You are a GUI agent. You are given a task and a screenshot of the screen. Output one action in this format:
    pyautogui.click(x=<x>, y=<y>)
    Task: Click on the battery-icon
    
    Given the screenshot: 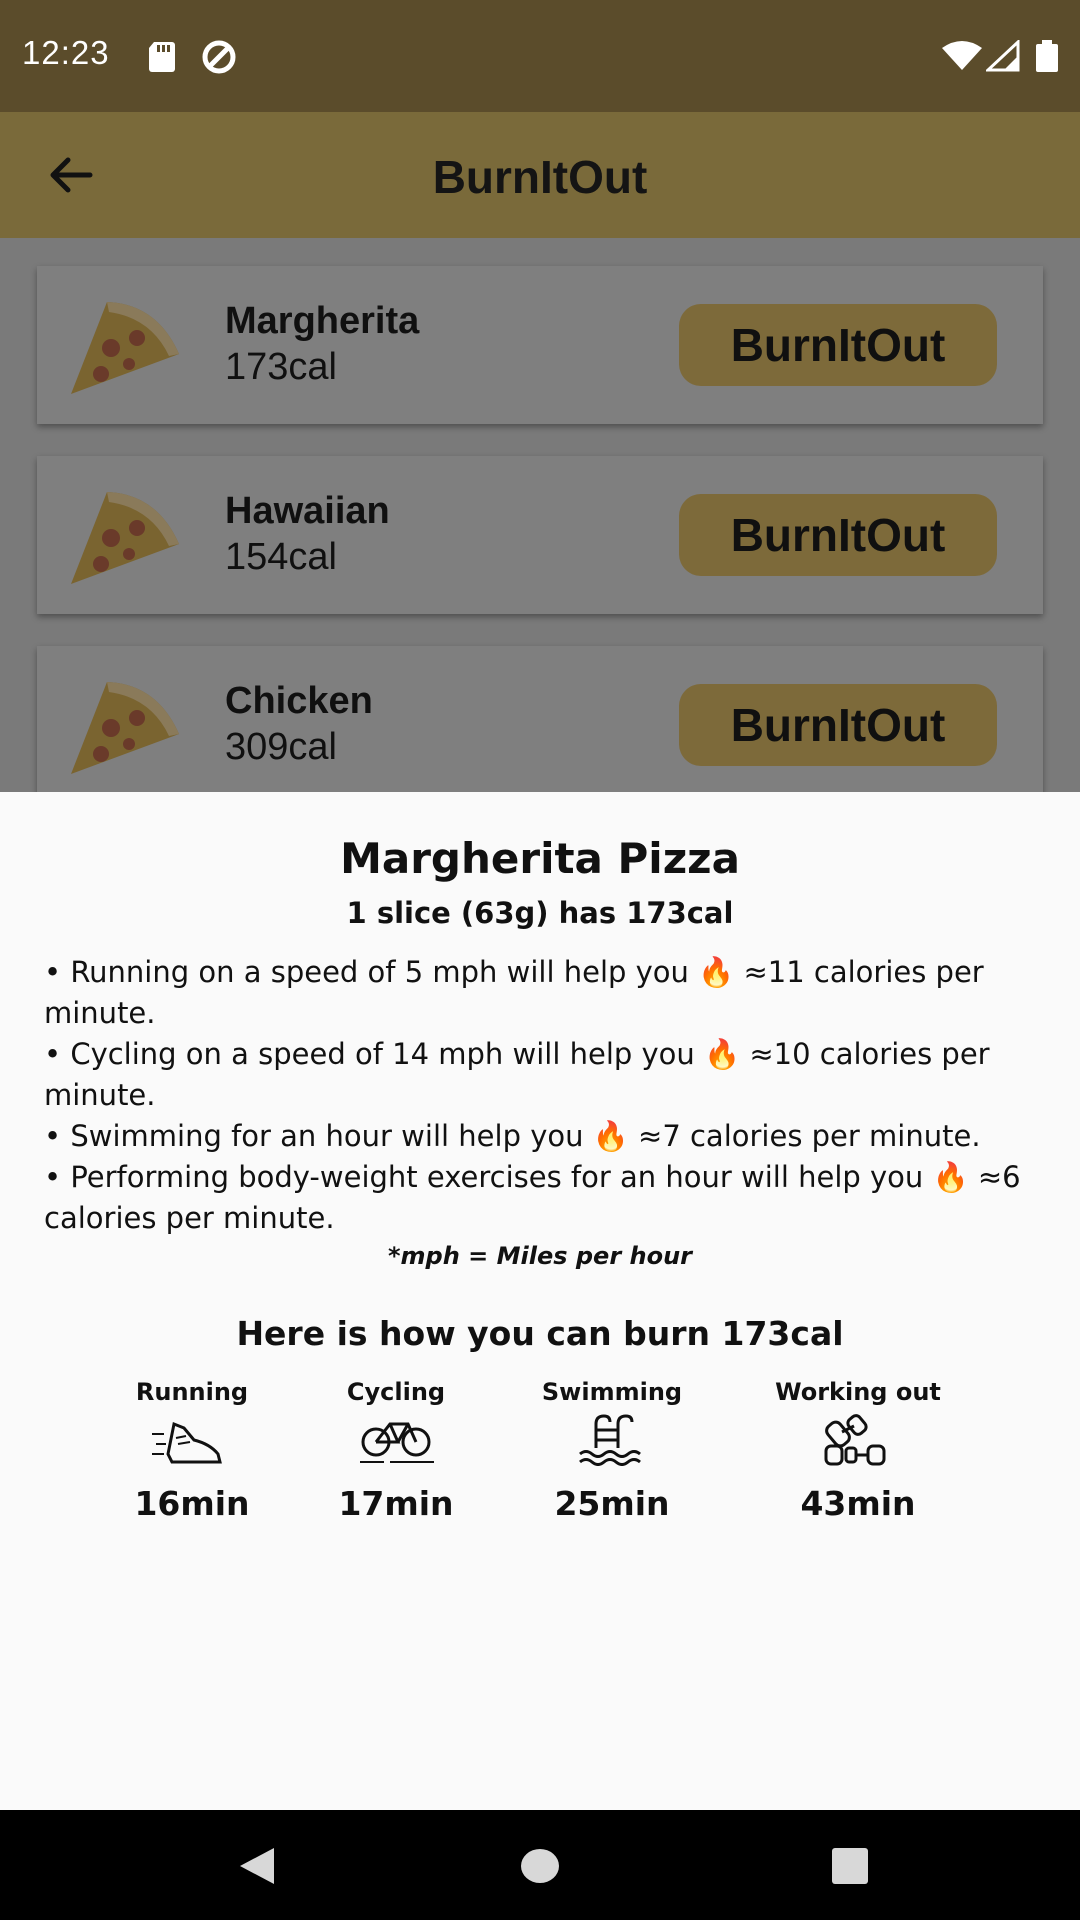 What is the action you would take?
    pyautogui.click(x=1047, y=56)
    